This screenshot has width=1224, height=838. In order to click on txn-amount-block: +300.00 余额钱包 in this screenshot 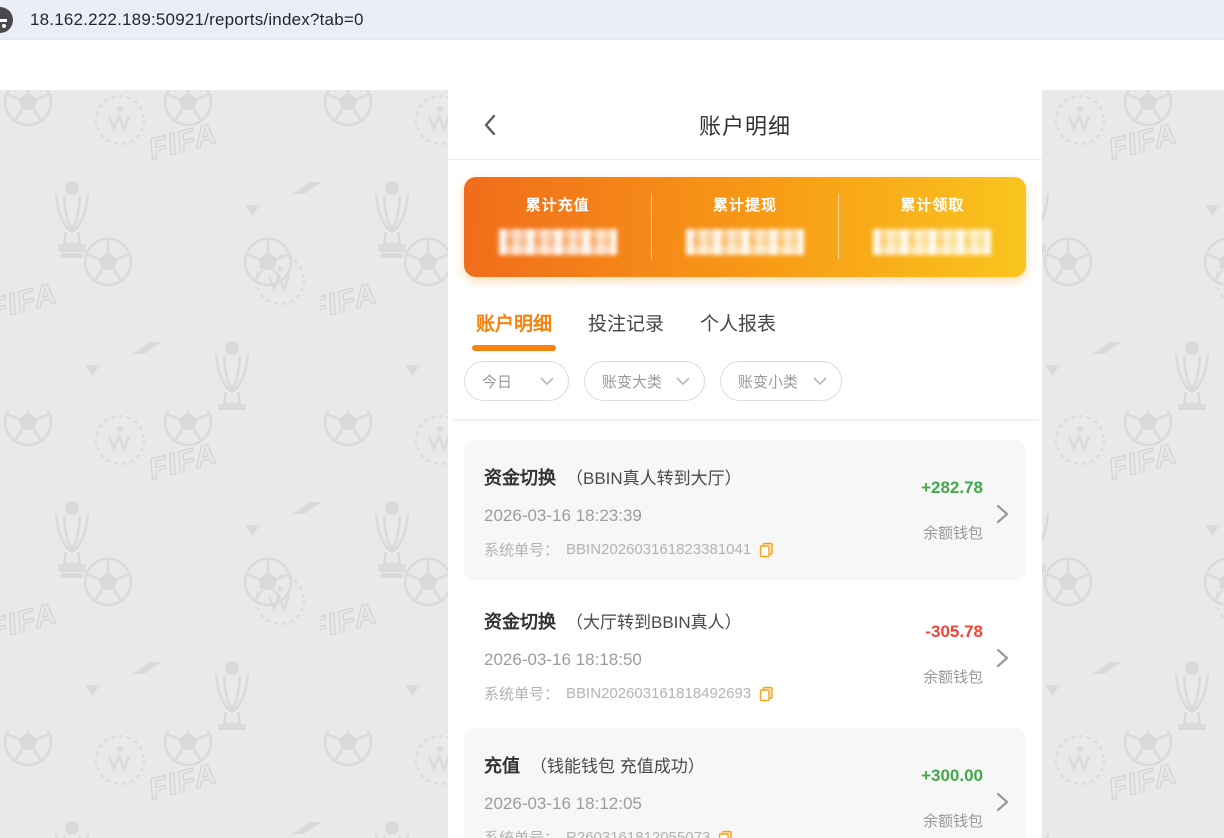, I will do `click(952, 795)`.